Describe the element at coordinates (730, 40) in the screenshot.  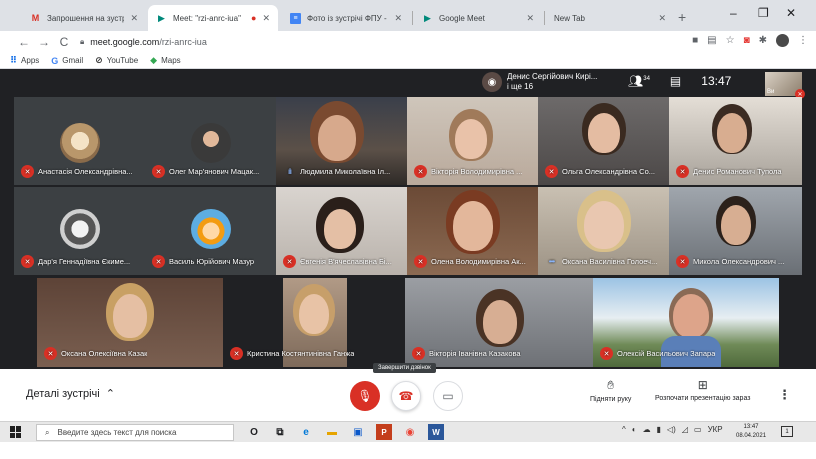
I see `bookmark-star-icon: ☆` at that location.